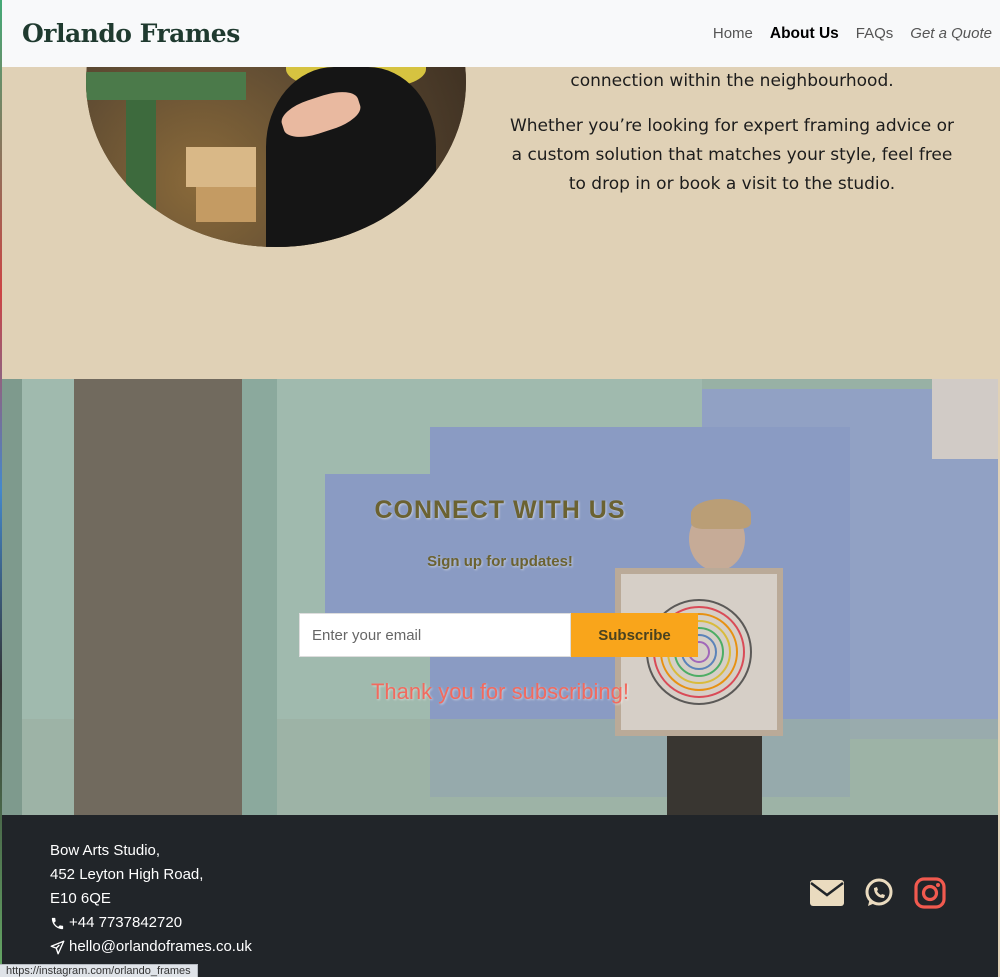  I want to click on instagram-icon, so click(930, 893).